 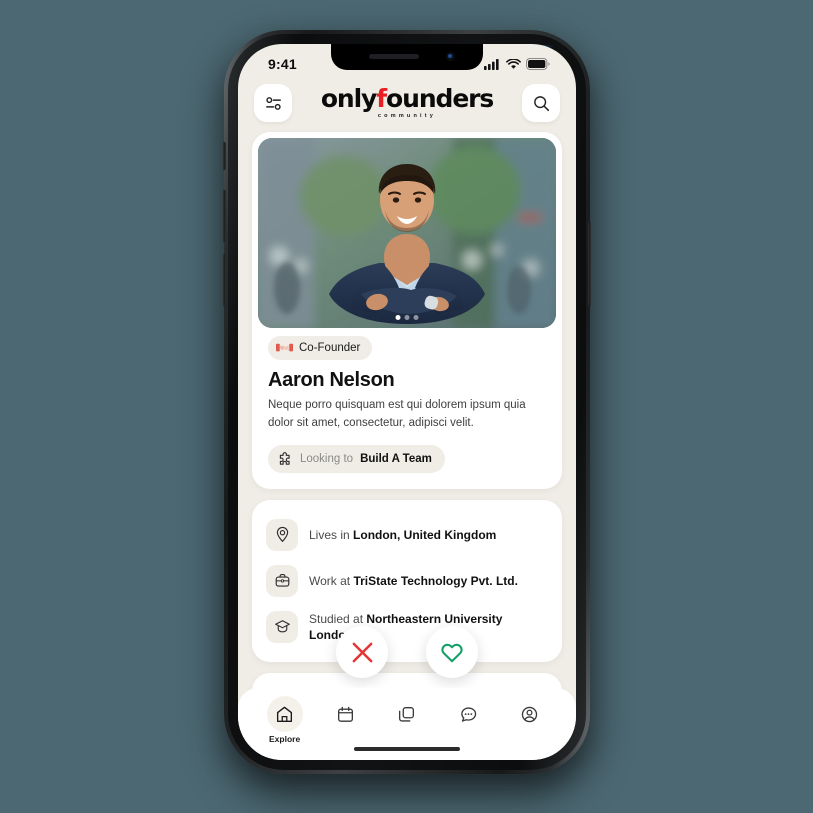 I want to click on like-button, so click(x=452, y=652).